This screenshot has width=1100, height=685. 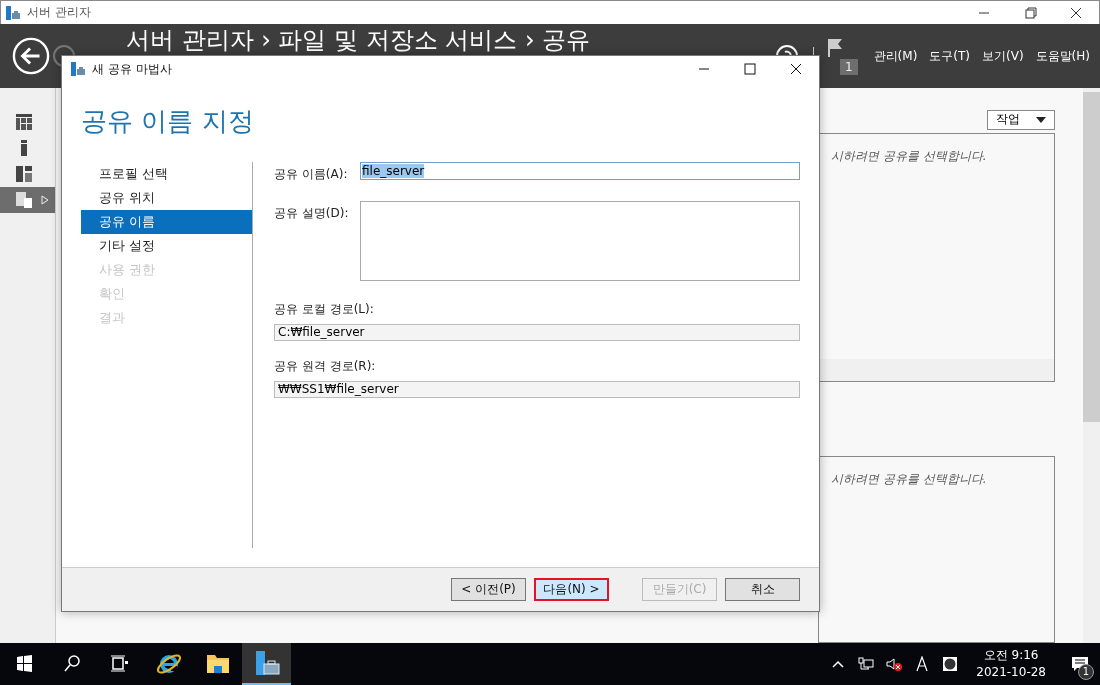 What do you see at coordinates (24, 122) in the screenshot?
I see `dashboard-icon` at bounding box center [24, 122].